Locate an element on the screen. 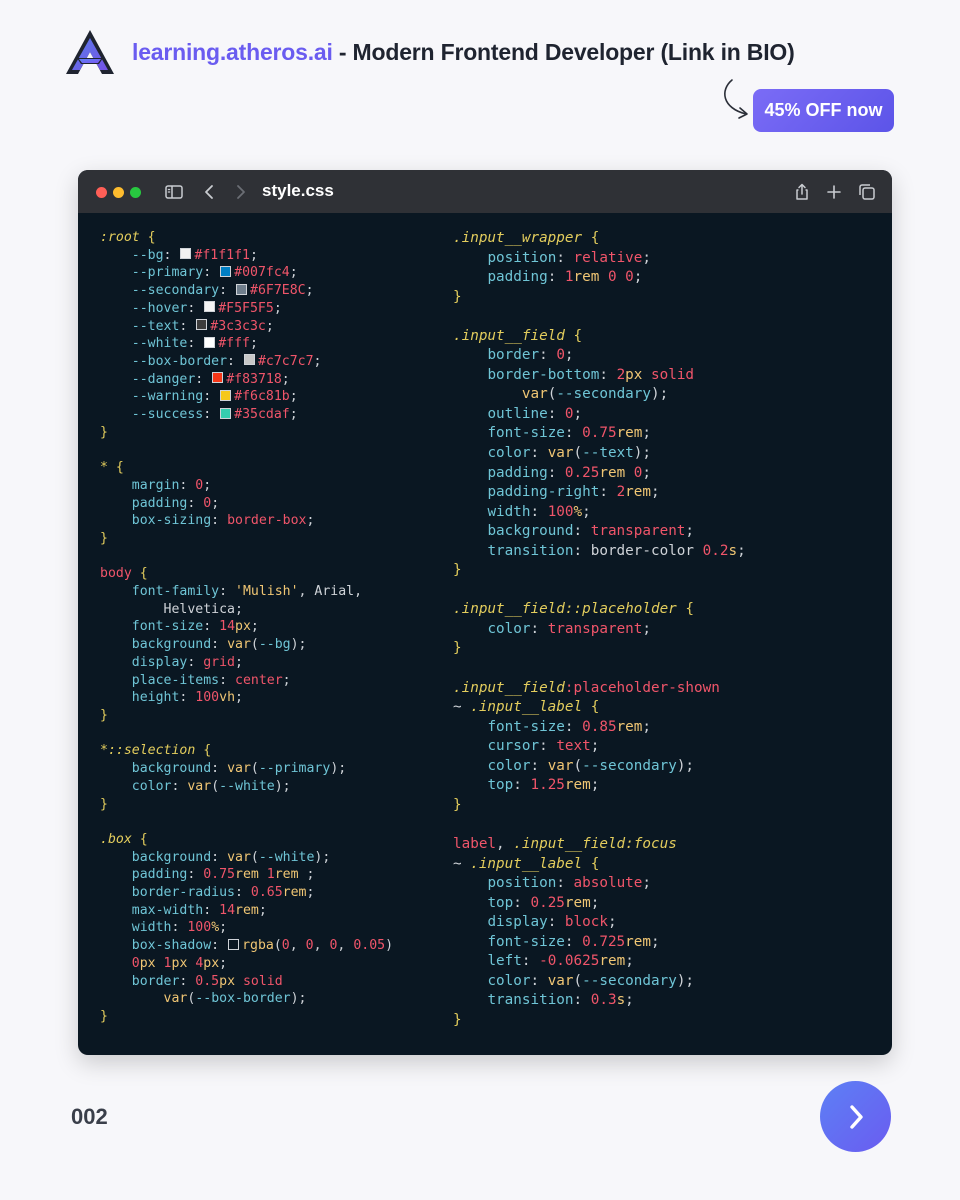 This screenshot has width=960, height=1200. sidebar-icon is located at coordinates (174, 192).